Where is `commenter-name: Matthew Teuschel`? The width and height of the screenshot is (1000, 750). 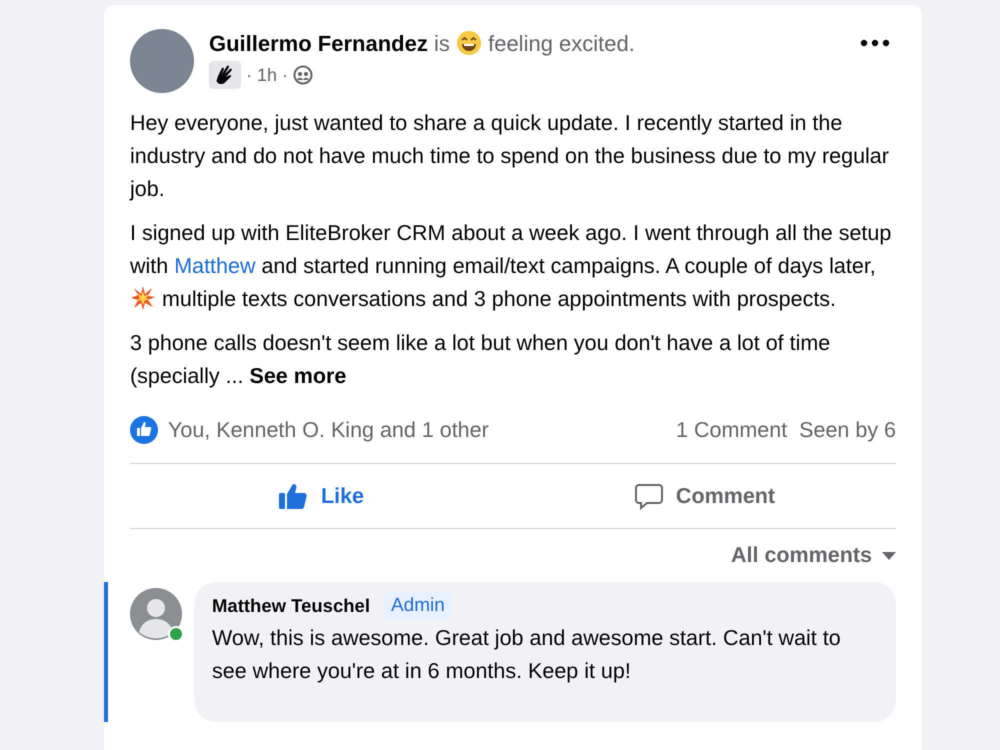
commenter-name: Matthew Teuschel is located at coordinates (291, 606).